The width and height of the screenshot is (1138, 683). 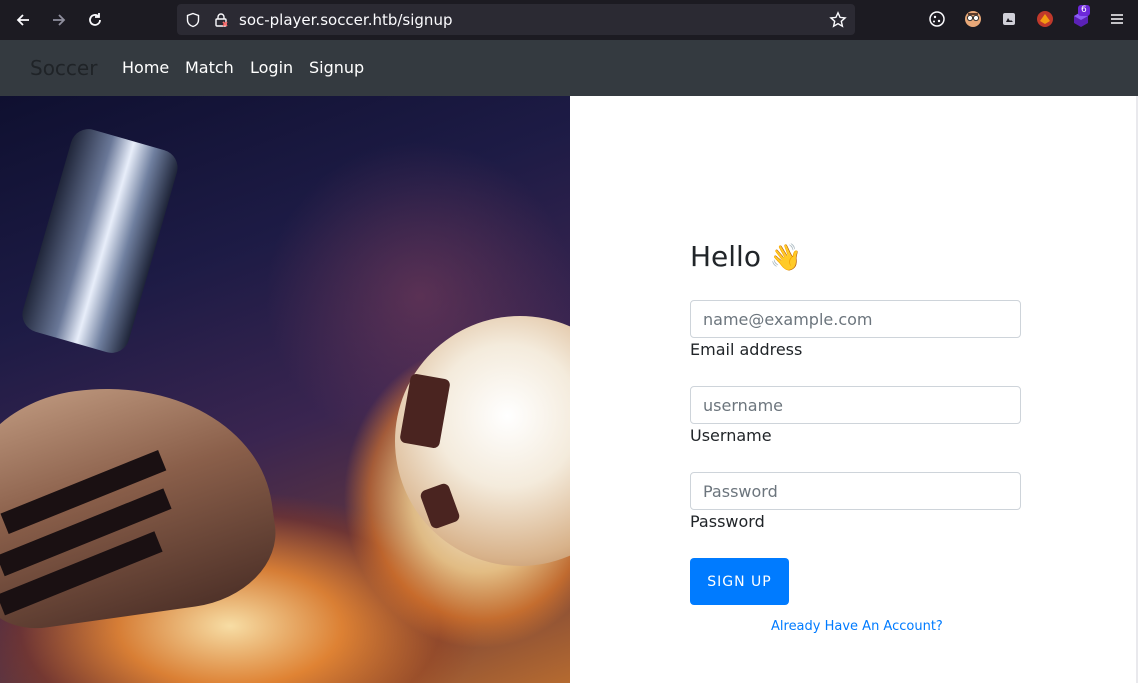 I want to click on url-text: soc-player.soccer.htb/signup, so click(x=345, y=20).